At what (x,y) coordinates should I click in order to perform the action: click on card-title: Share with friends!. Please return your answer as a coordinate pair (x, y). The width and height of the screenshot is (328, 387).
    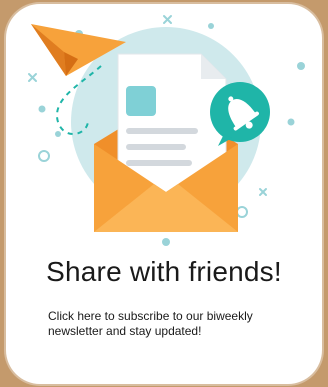
    Looking at the image, I should click on (164, 271).